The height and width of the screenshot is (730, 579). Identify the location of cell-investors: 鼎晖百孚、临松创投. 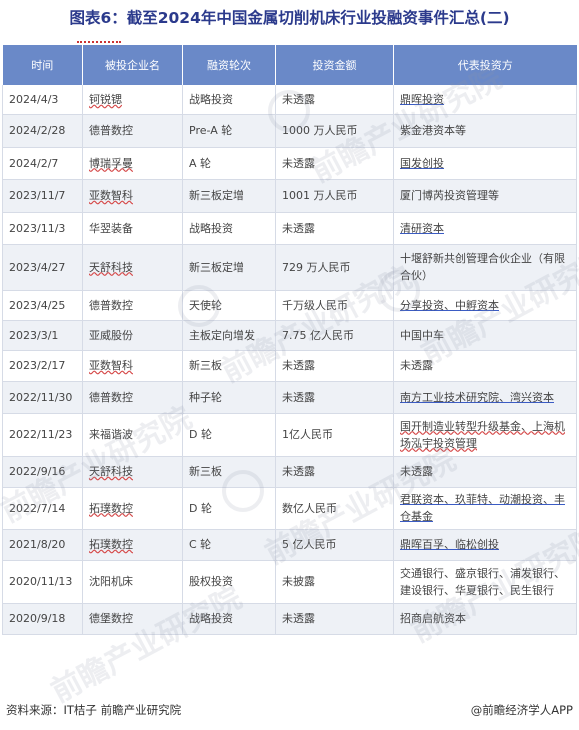
(485, 545).